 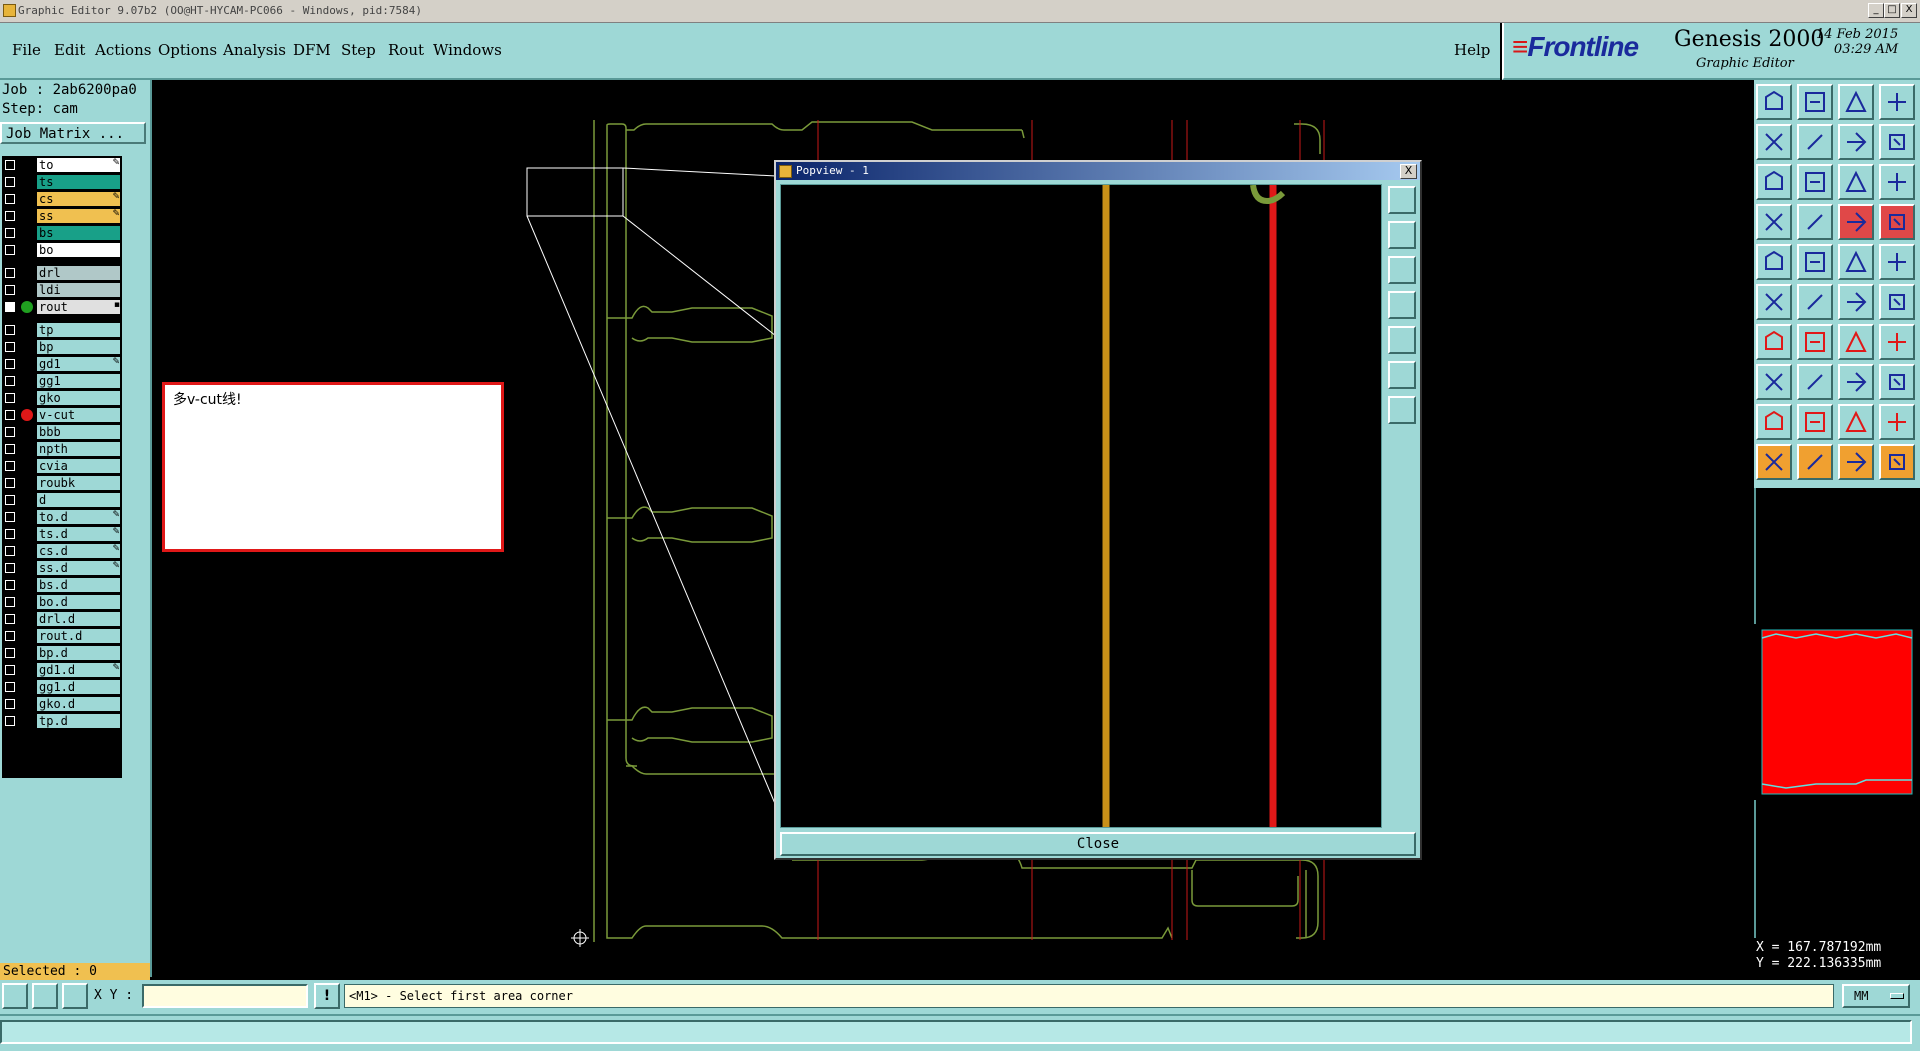 I want to click on center-icon, so click(x=1856, y=382).